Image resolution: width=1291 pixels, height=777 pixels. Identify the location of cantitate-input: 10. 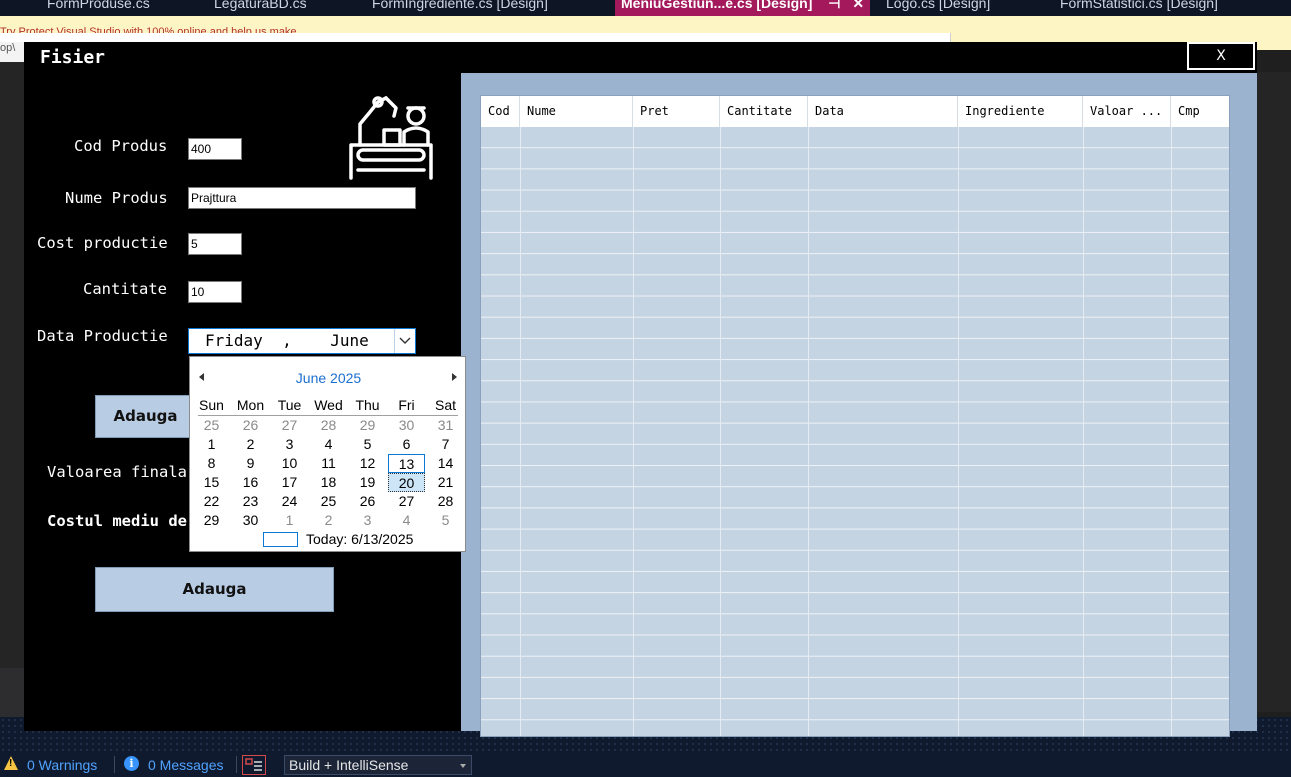
(215, 292).